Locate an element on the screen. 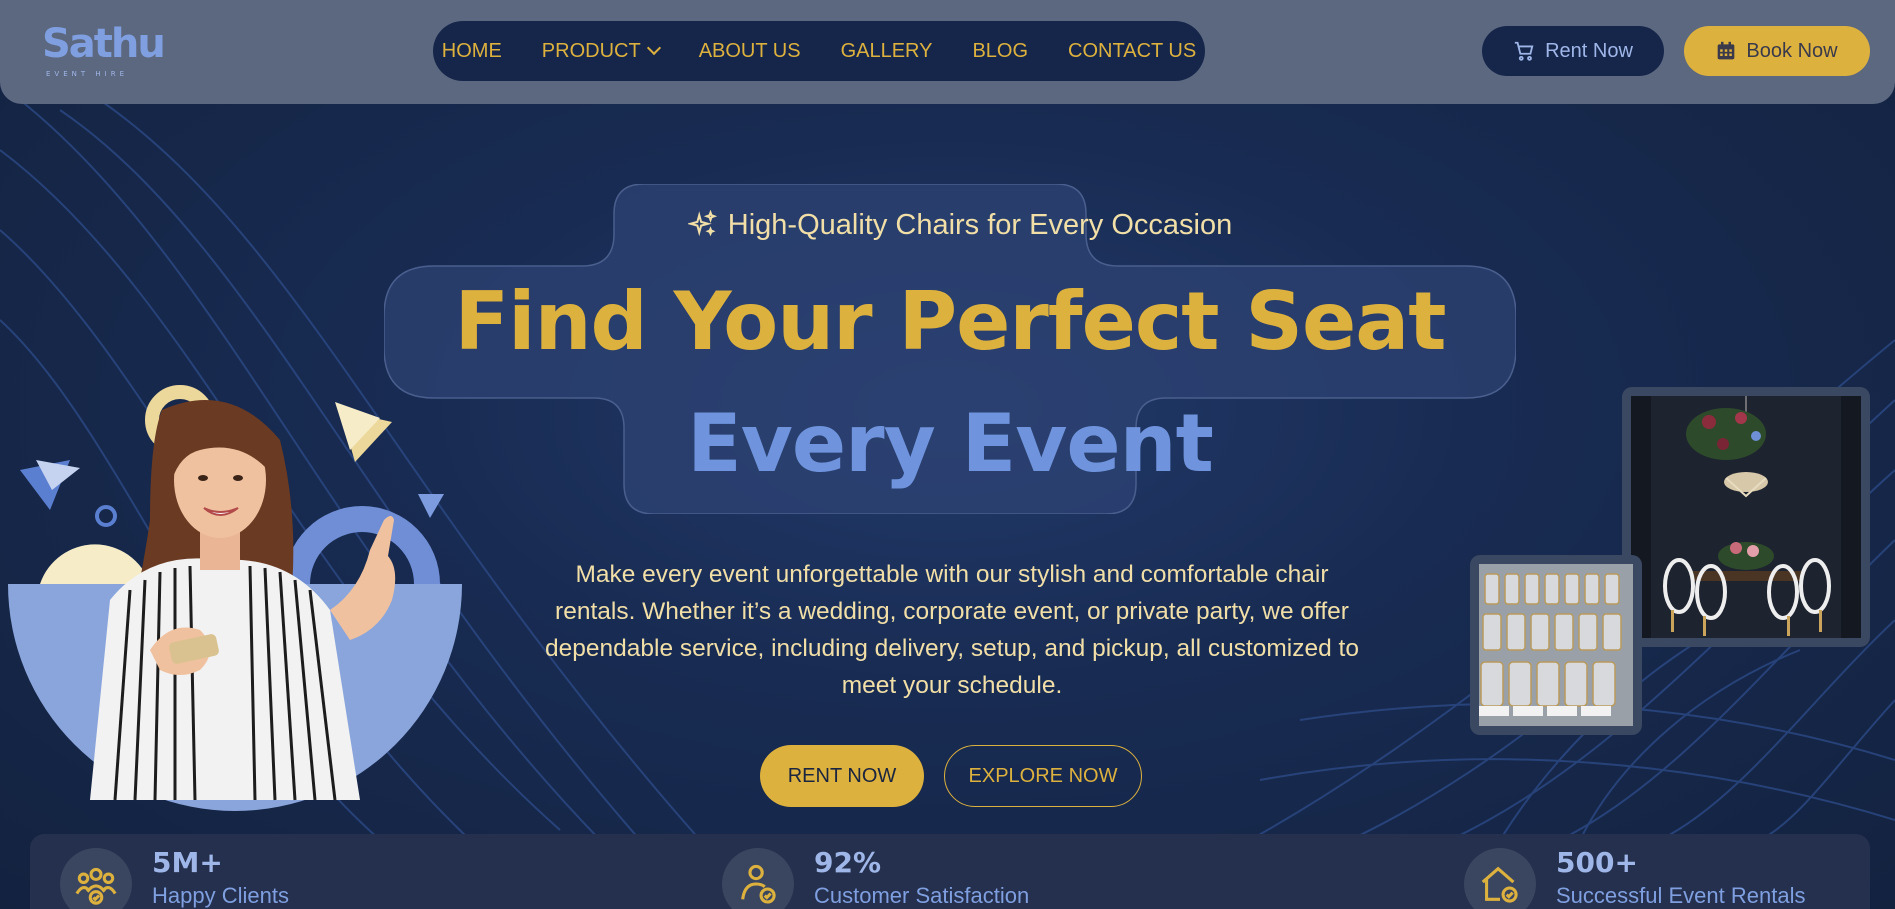 This screenshot has height=909, width=1895. nav-item-product: PRODUCT is located at coordinates (601, 51).